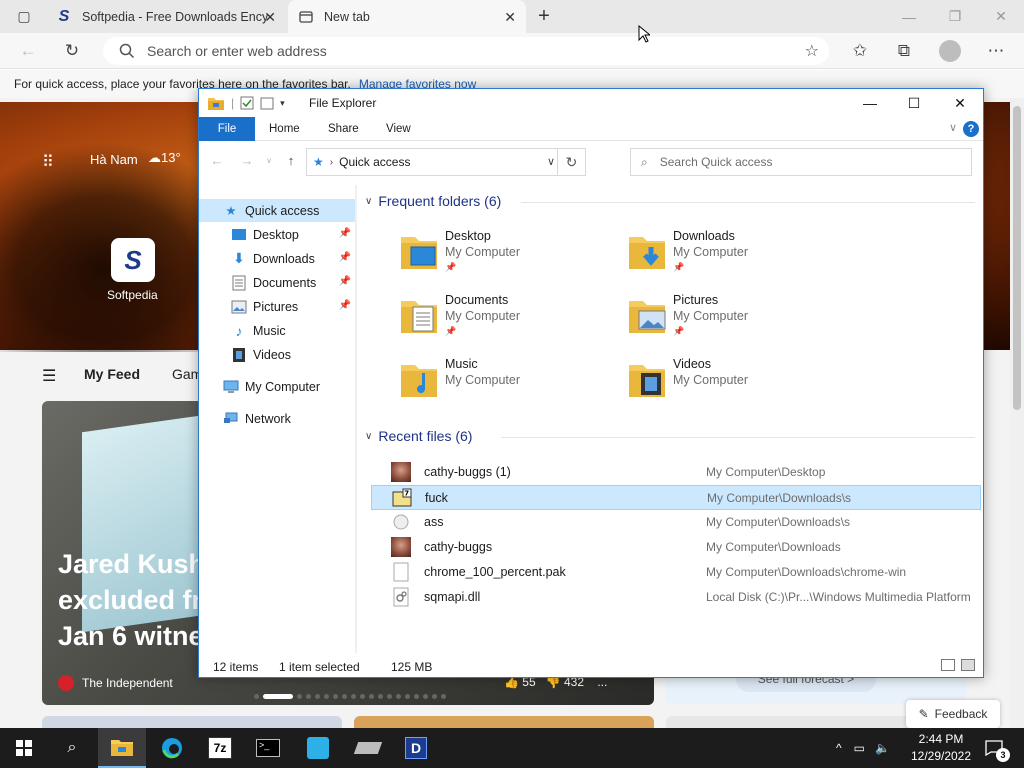 The width and height of the screenshot is (1024, 768). I want to click on recent-file-row: ass My Computer\Downloads\s, so click(676, 522).